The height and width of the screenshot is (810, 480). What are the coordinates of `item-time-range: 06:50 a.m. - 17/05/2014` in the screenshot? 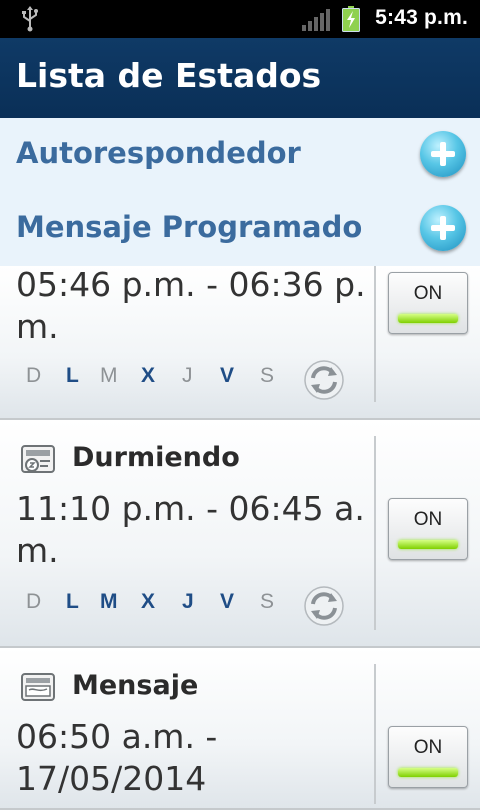 It's located at (117, 757).